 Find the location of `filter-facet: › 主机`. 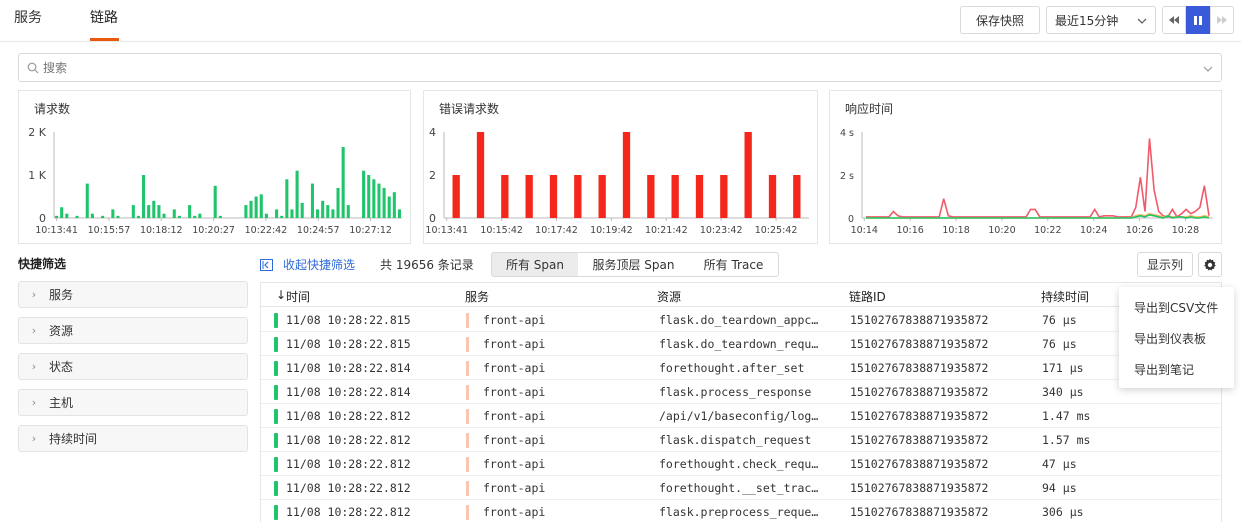

filter-facet: › 主机 is located at coordinates (133, 402).